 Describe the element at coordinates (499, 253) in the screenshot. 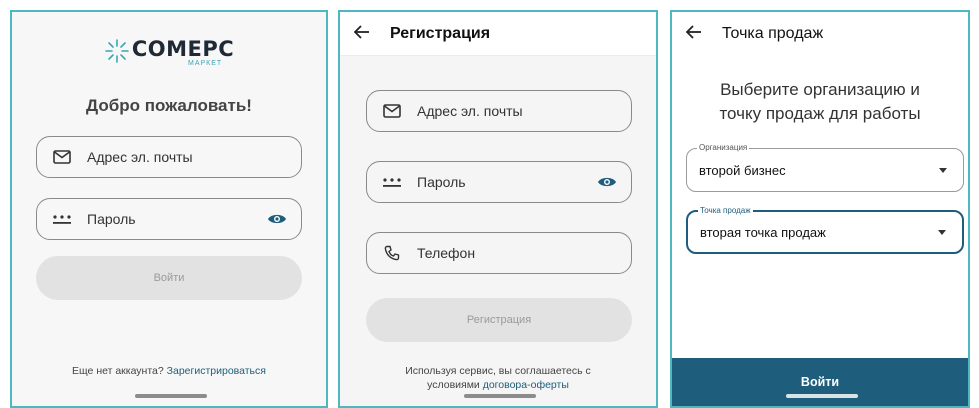

I see `phone-field: Телефон` at that location.